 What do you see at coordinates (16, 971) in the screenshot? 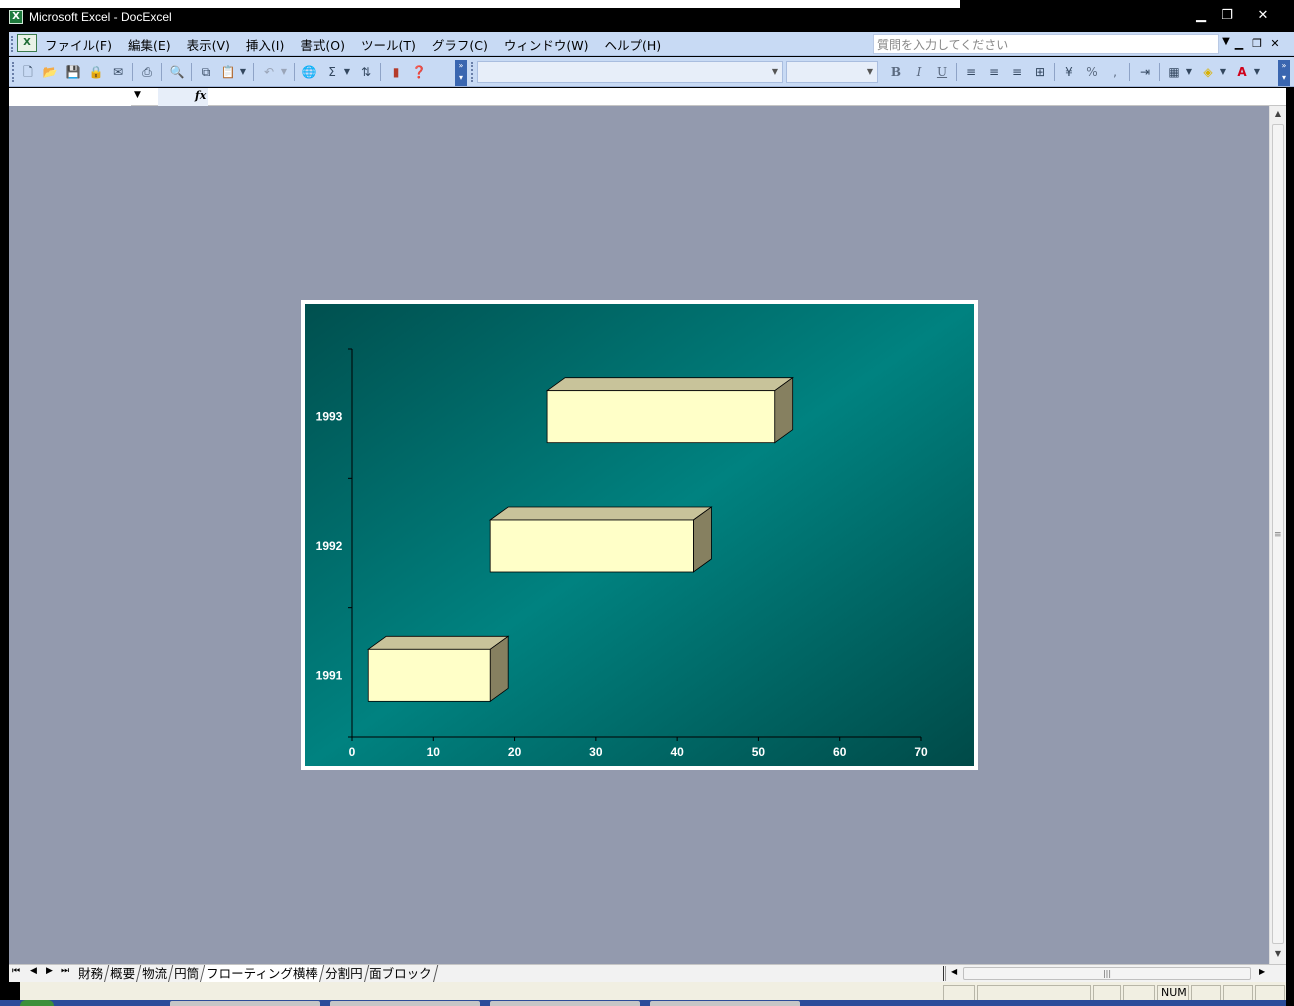
I see `first-sheet-icon: ⏮` at bounding box center [16, 971].